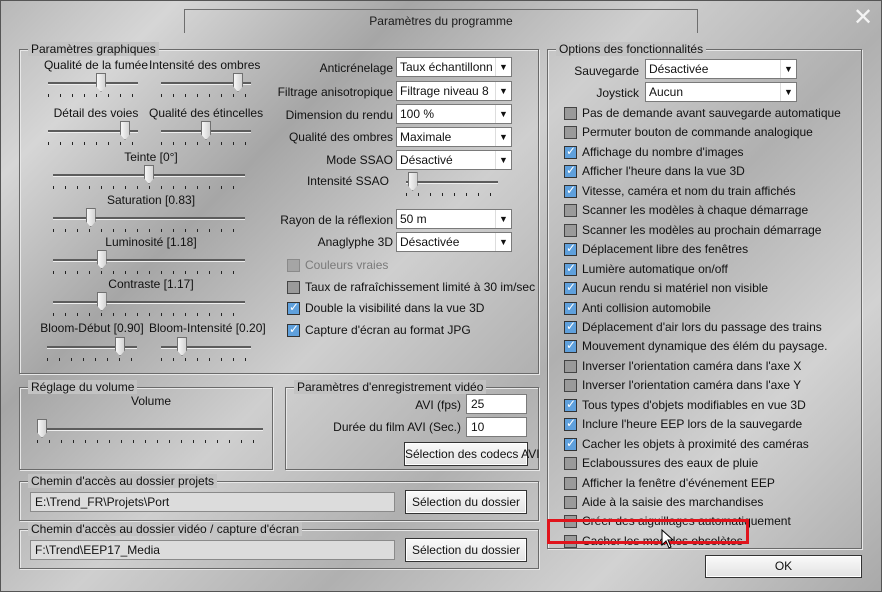  What do you see at coordinates (454, 91) in the screenshot?
I see `anisotropic-select: Filtrage niveau 8 ▼` at bounding box center [454, 91].